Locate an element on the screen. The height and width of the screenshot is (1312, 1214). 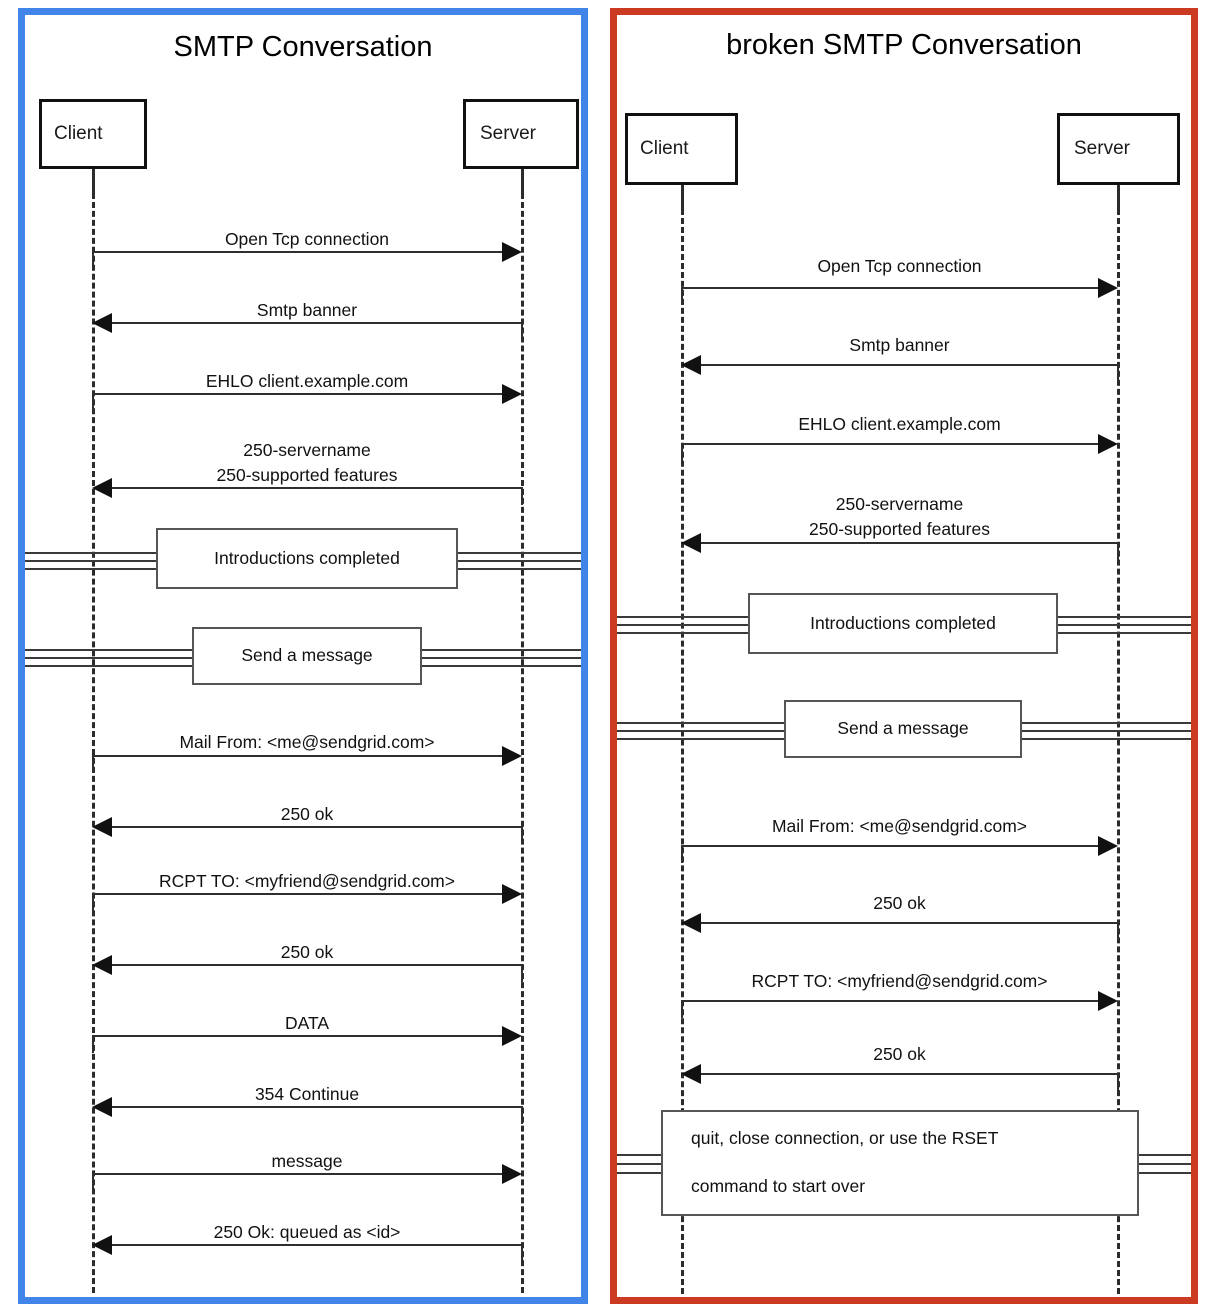
lifeline-client-left-stem is located at coordinates (93, 182).